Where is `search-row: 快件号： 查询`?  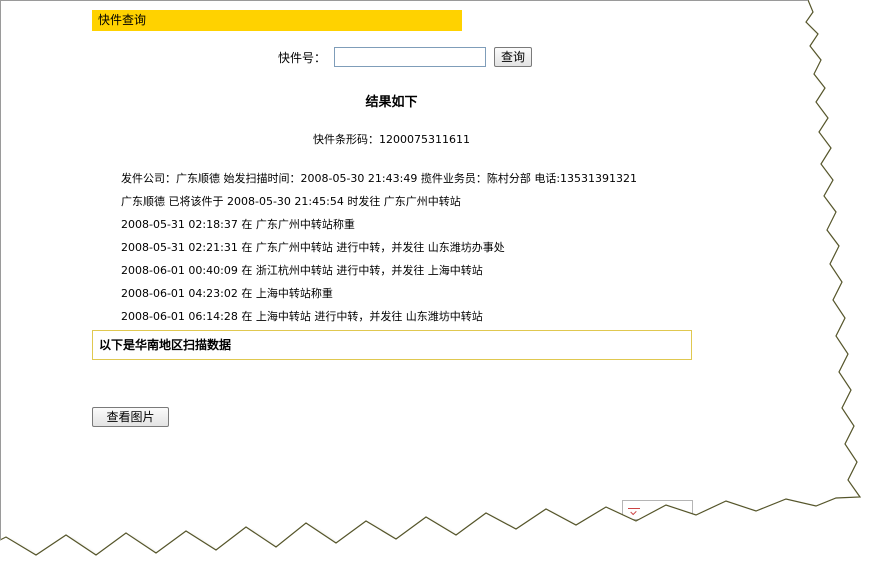
search-row: 快件号： 查询 is located at coordinates (405, 57).